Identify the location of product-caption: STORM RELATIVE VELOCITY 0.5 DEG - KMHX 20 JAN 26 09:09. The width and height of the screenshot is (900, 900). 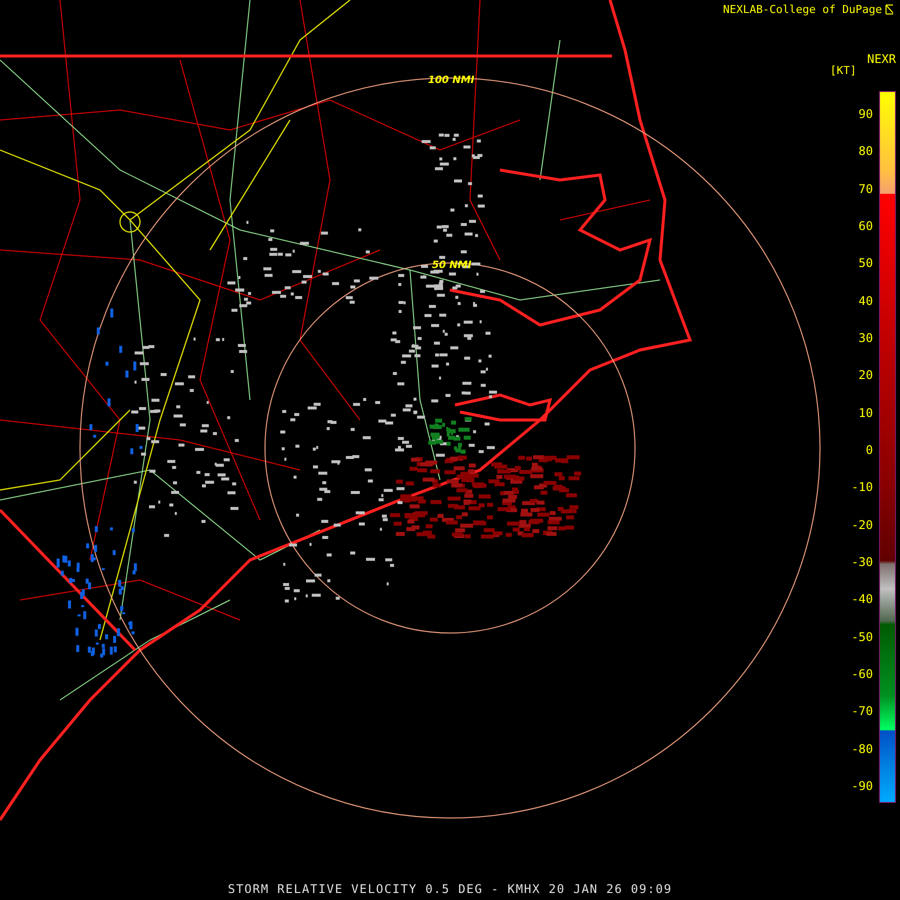
(450, 889).